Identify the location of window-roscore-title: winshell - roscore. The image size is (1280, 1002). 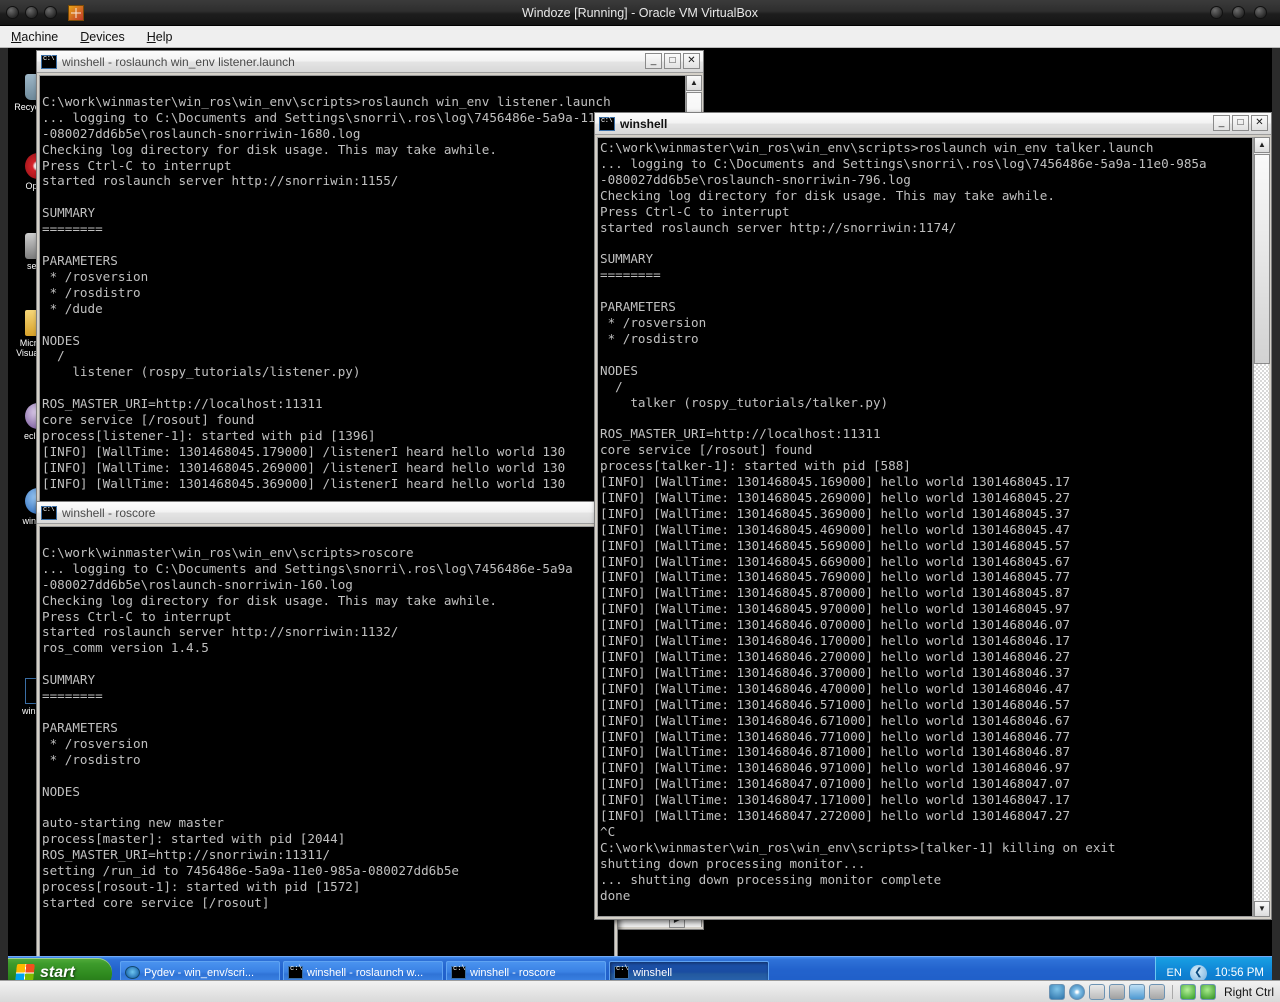
(109, 512).